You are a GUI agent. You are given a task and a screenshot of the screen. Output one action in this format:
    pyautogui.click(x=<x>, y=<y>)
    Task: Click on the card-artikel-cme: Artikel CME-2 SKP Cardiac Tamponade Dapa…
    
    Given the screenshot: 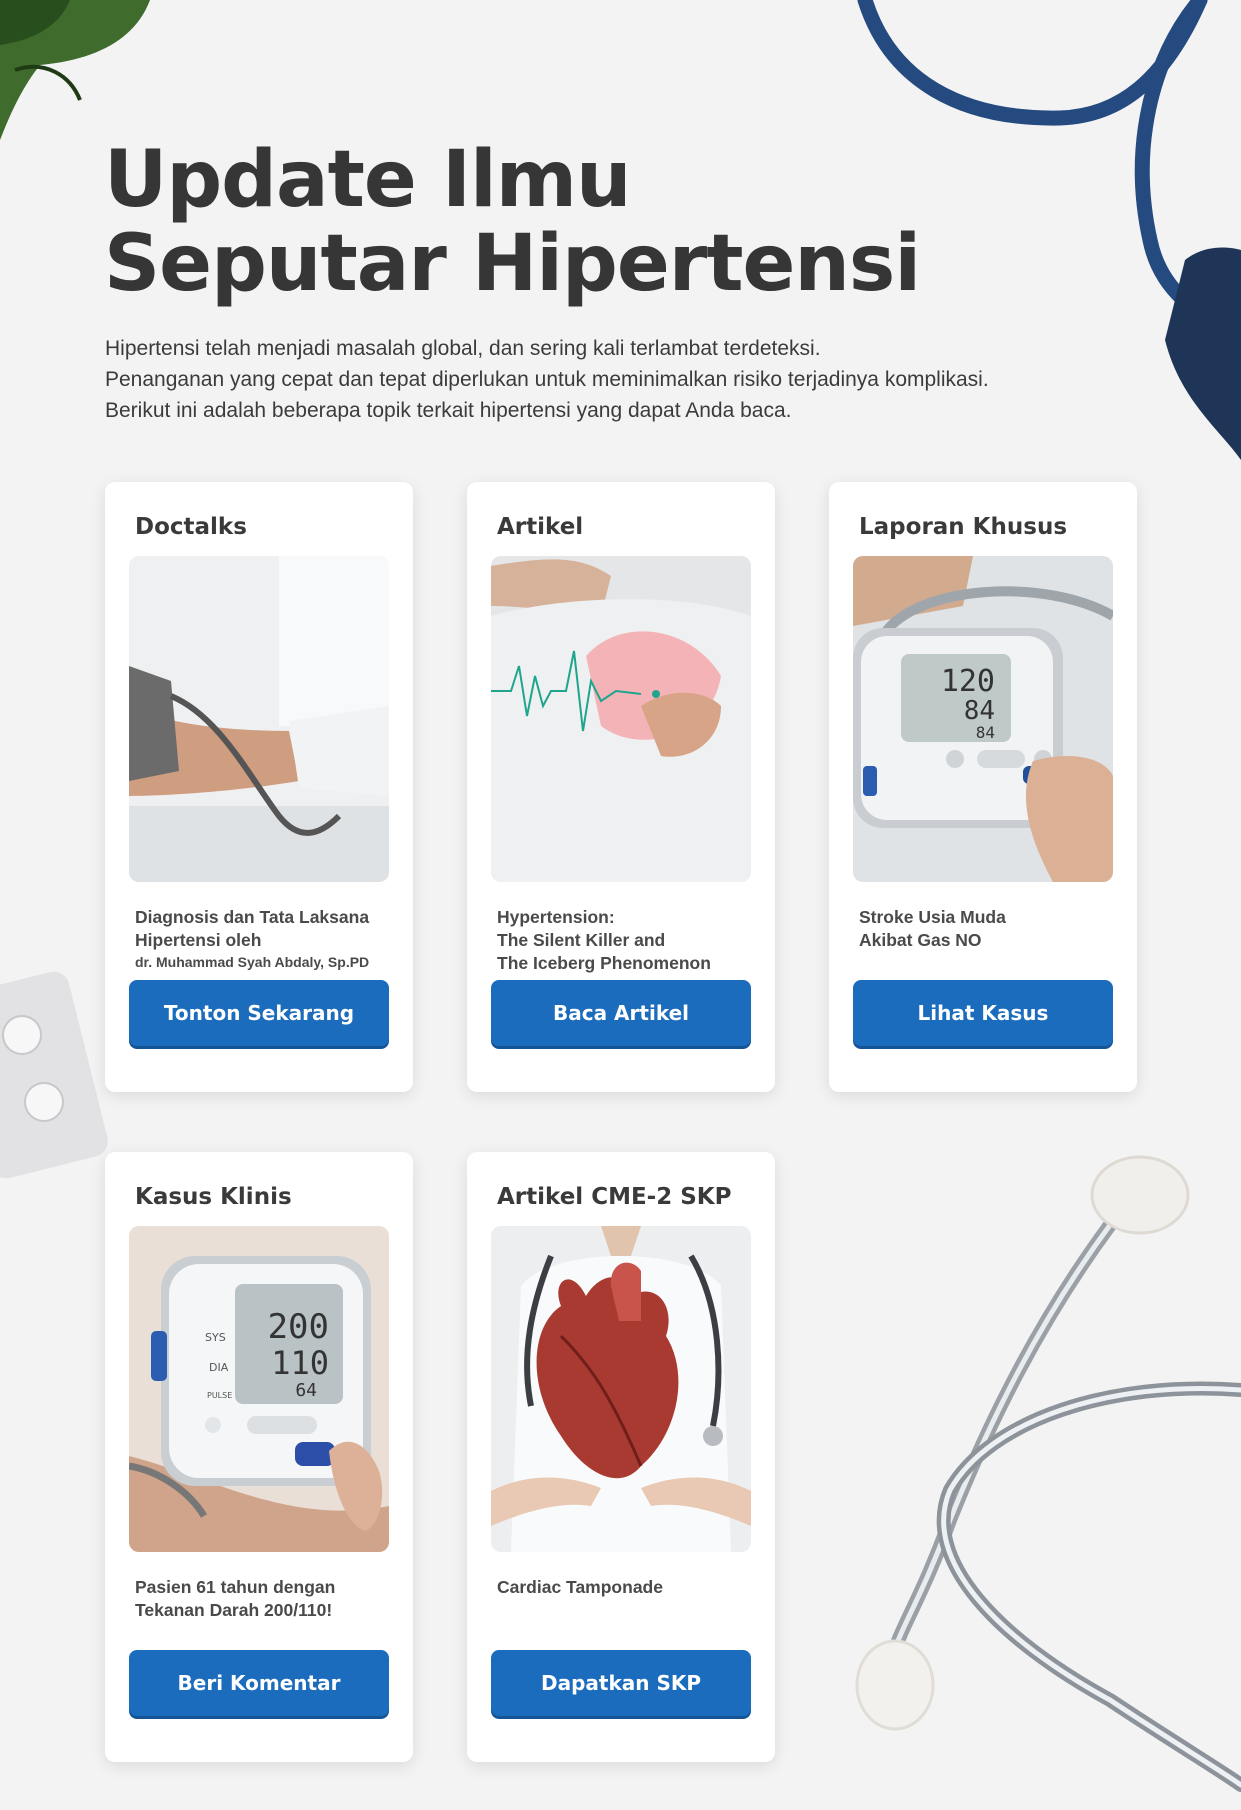 What is the action you would take?
    pyautogui.click(x=621, y=1457)
    